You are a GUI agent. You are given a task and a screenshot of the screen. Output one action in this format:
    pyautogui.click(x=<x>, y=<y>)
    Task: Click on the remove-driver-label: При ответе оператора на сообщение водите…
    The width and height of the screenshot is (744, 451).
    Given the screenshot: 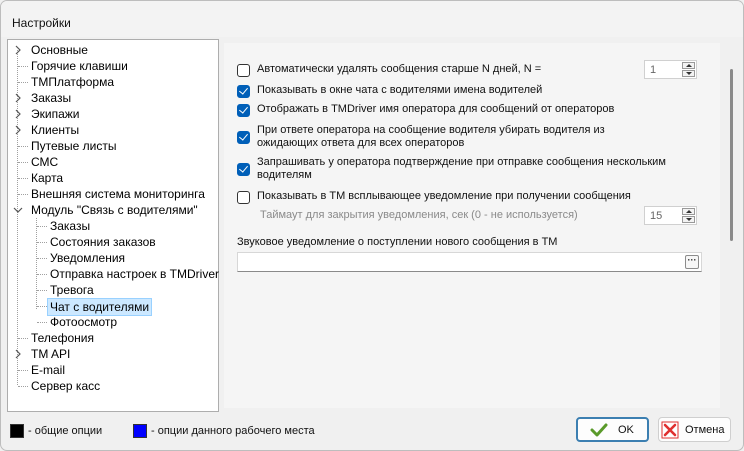 What is the action you would take?
    pyautogui.click(x=431, y=136)
    